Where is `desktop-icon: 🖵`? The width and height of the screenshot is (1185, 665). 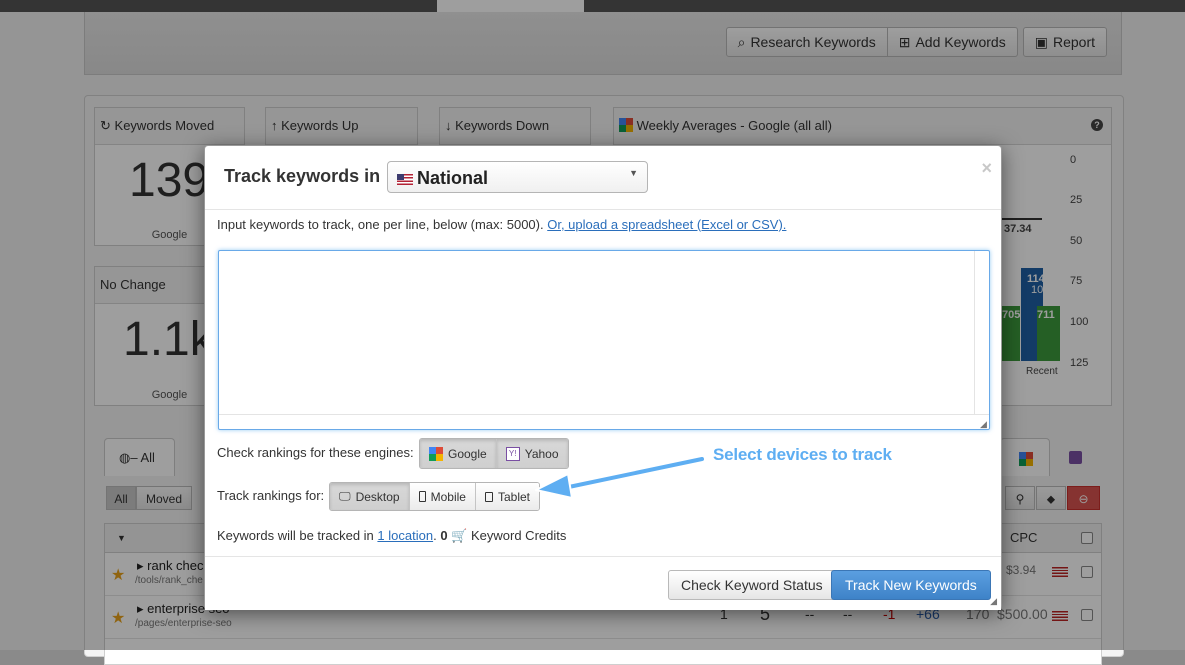
desktop-icon: 🖵 is located at coordinates (345, 496).